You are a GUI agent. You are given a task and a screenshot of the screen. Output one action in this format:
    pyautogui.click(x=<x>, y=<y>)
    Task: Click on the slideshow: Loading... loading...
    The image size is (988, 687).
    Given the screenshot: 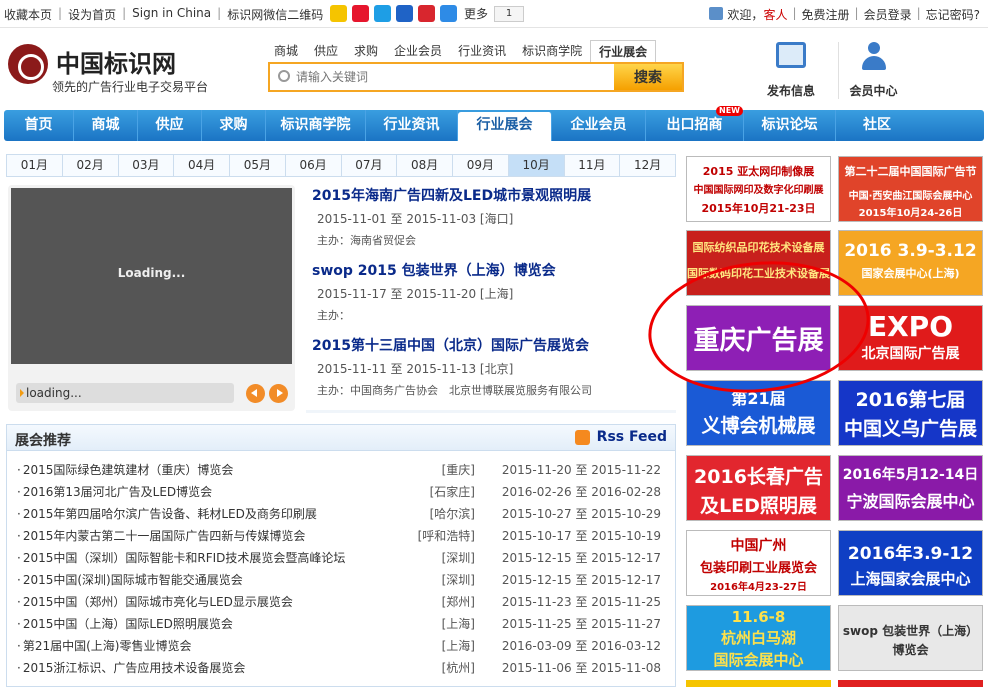 What is the action you would take?
    pyautogui.click(x=151, y=298)
    